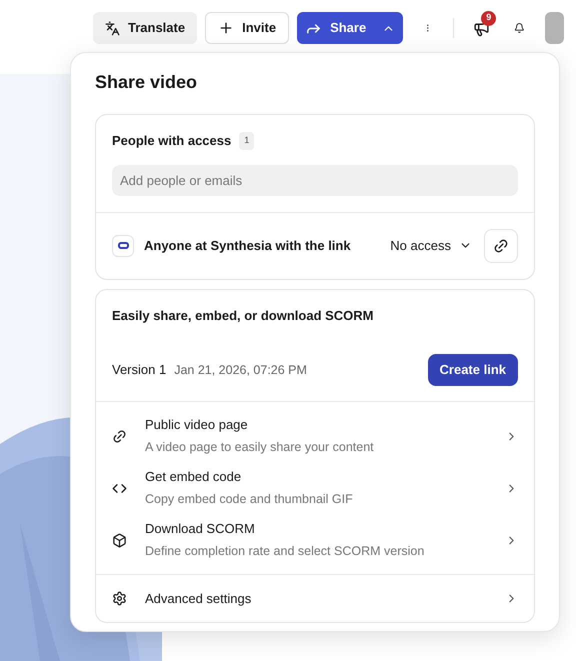  Describe the element at coordinates (501, 245) in the screenshot. I see `copy-link-button` at that location.